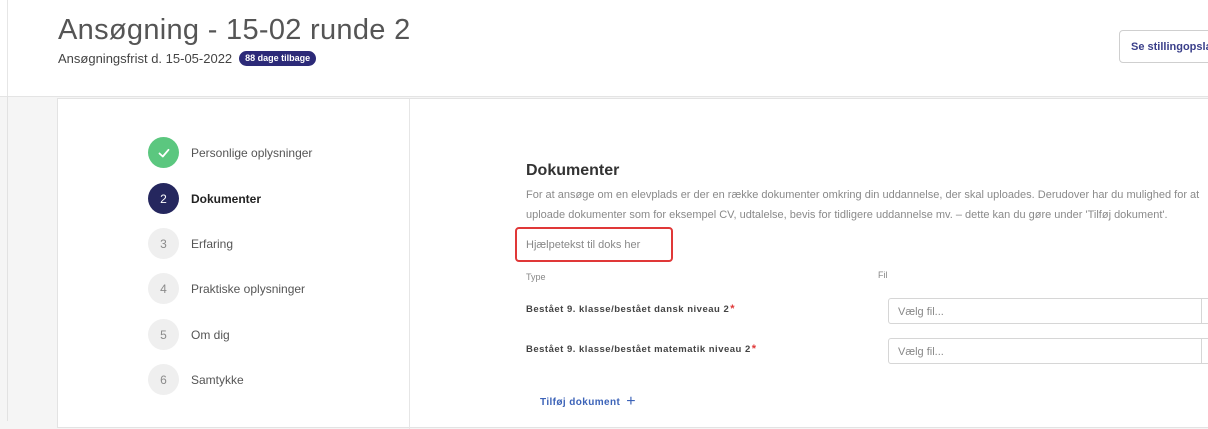 The height and width of the screenshot is (429, 1208). What do you see at coordinates (217, 379) in the screenshot?
I see `step-label: Samtykke` at bounding box center [217, 379].